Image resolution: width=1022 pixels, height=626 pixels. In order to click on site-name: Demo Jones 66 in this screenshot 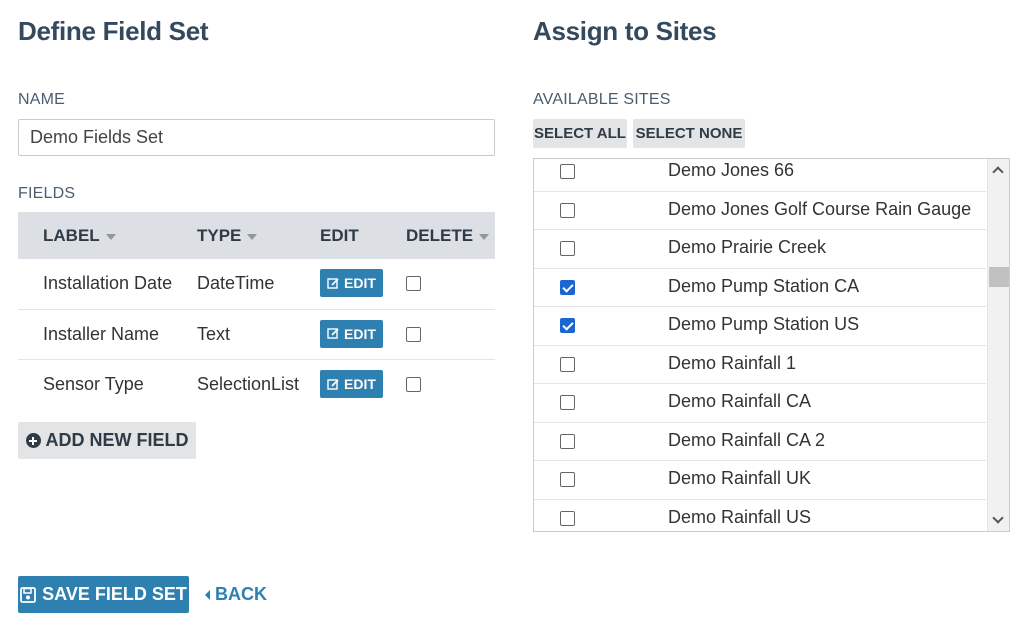, I will do `click(731, 170)`.